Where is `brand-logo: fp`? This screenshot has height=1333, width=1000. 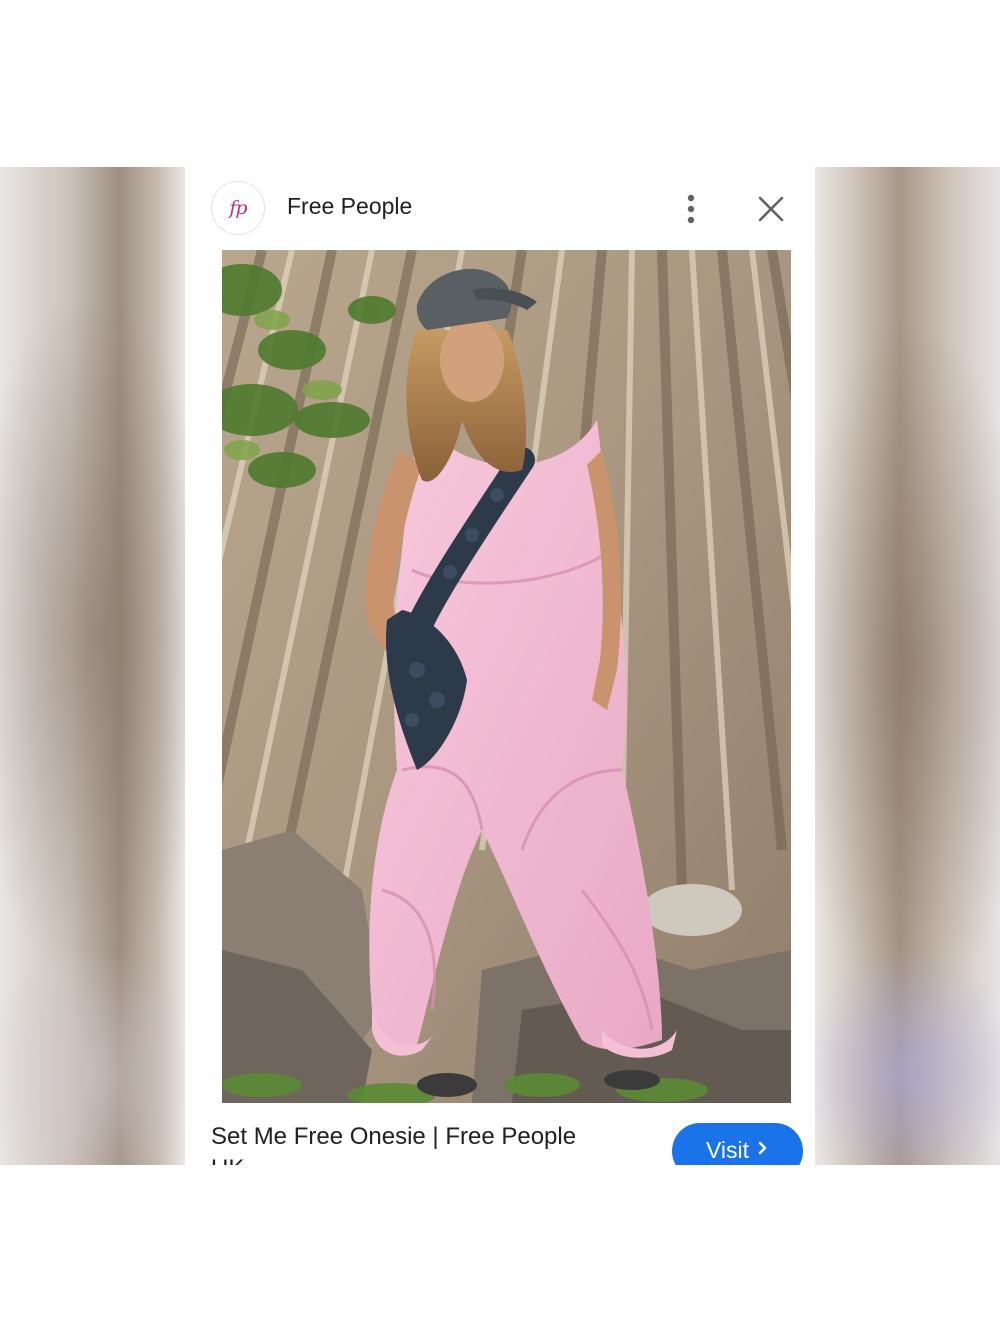
brand-logo: fp is located at coordinates (238, 208).